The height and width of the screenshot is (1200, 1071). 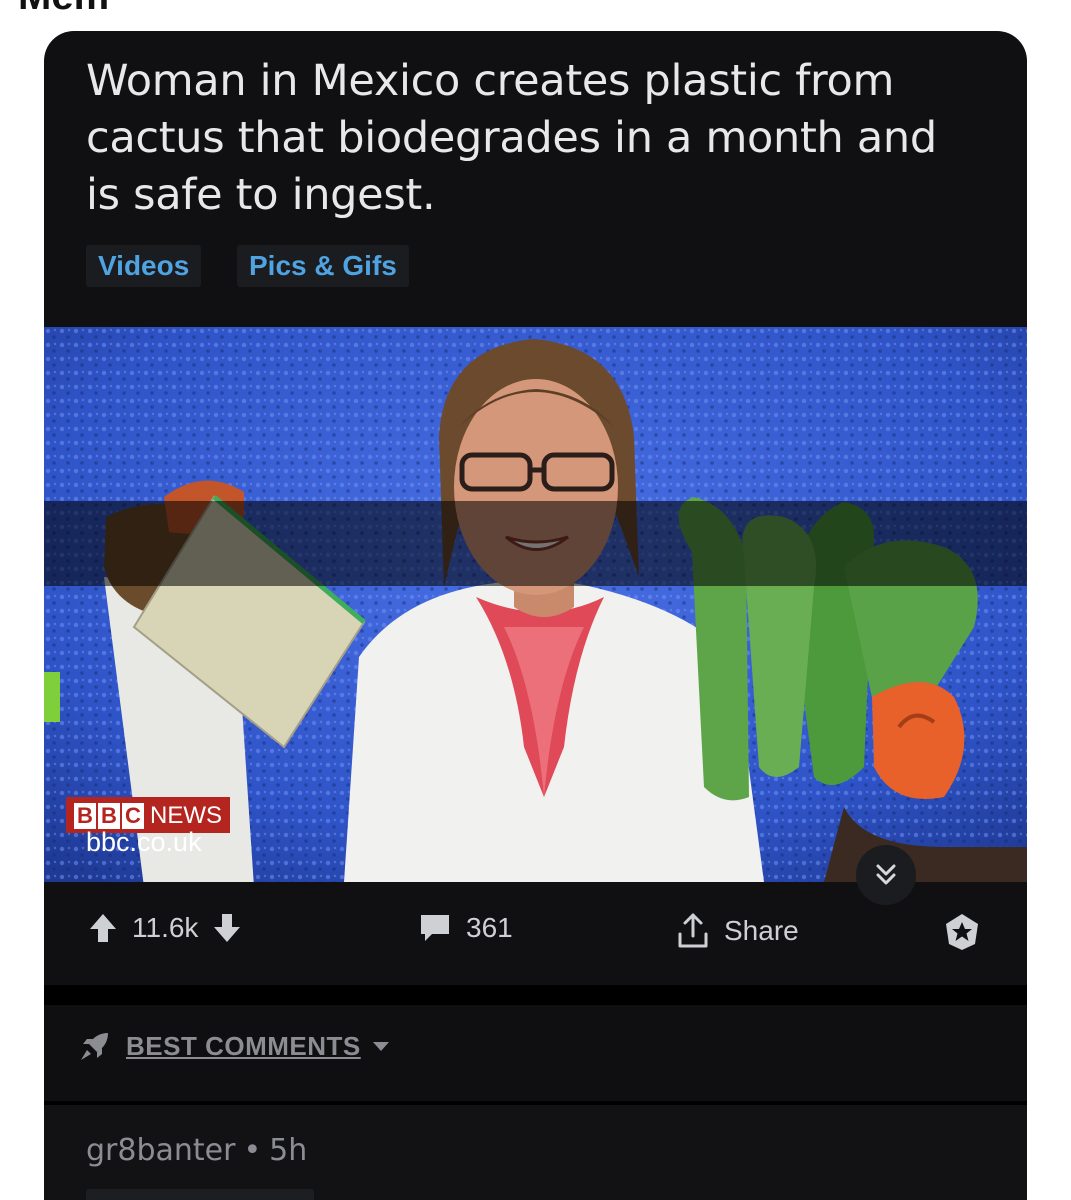 What do you see at coordinates (489, 927) in the screenshot?
I see `comments-count: 361` at bounding box center [489, 927].